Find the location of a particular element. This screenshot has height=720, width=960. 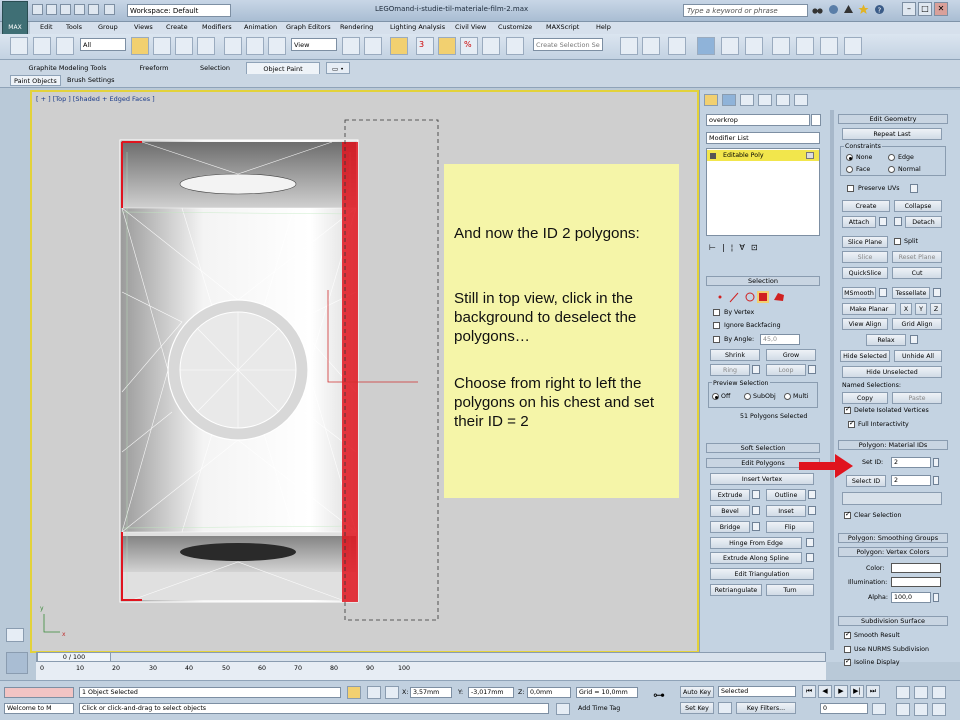

extrude-along-spline-button: Extrude Along Spline is located at coordinates (756, 558).